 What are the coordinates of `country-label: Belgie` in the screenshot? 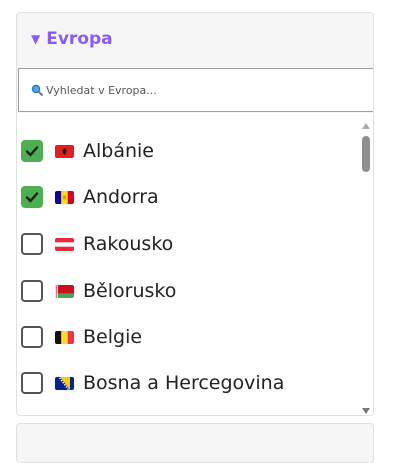 It's located at (113, 337).